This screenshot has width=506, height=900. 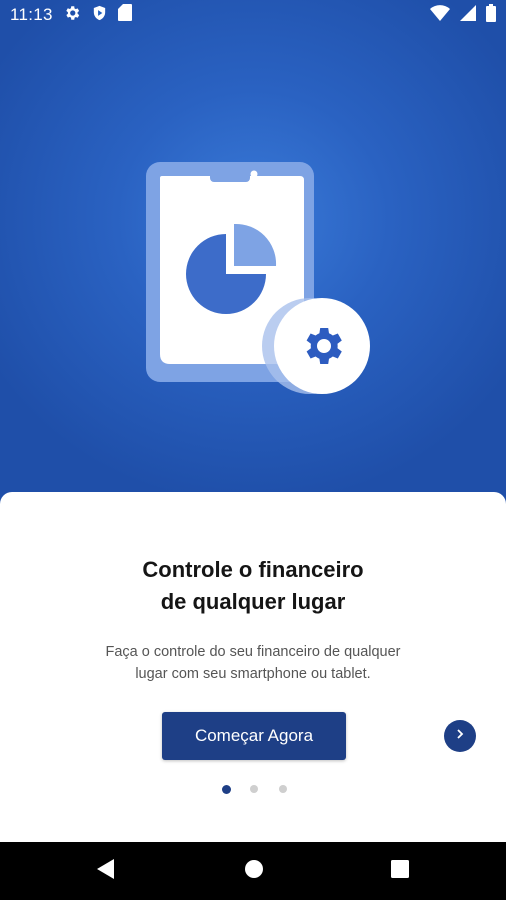 What do you see at coordinates (226, 789) in the screenshot?
I see `page-dot-active` at bounding box center [226, 789].